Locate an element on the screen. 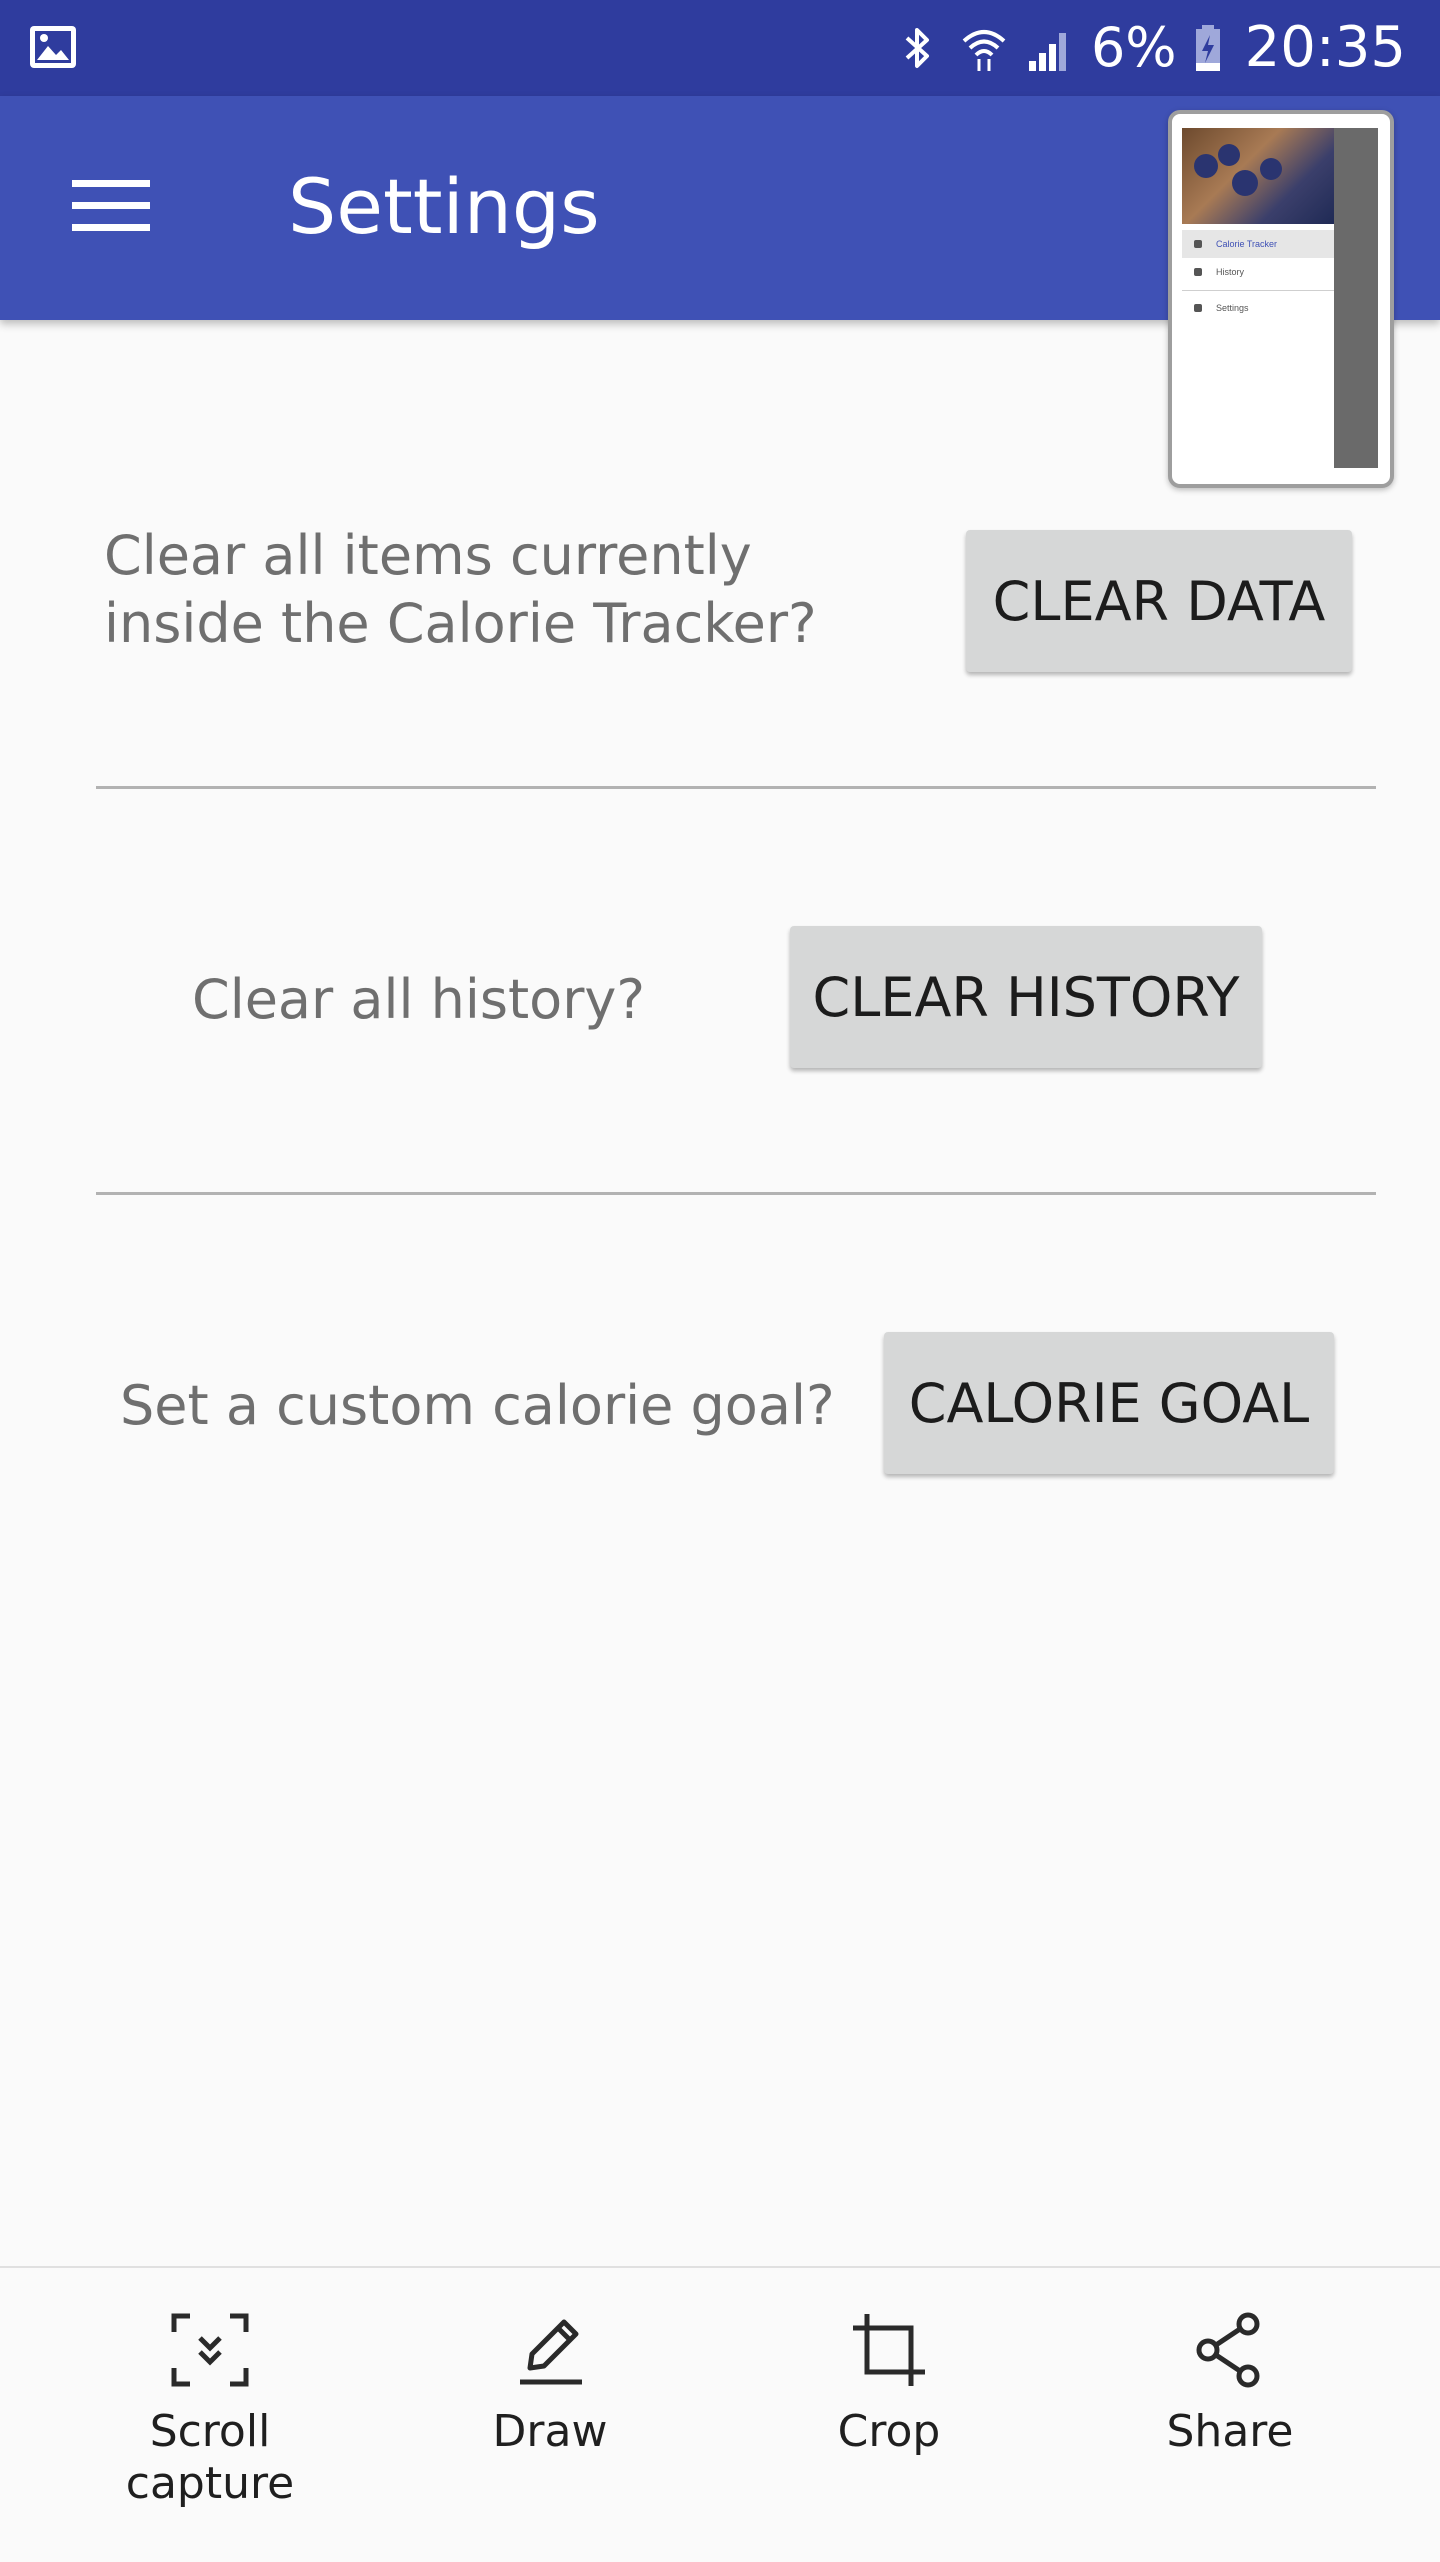  battery-charging-icon is located at coordinates (1207, 48).